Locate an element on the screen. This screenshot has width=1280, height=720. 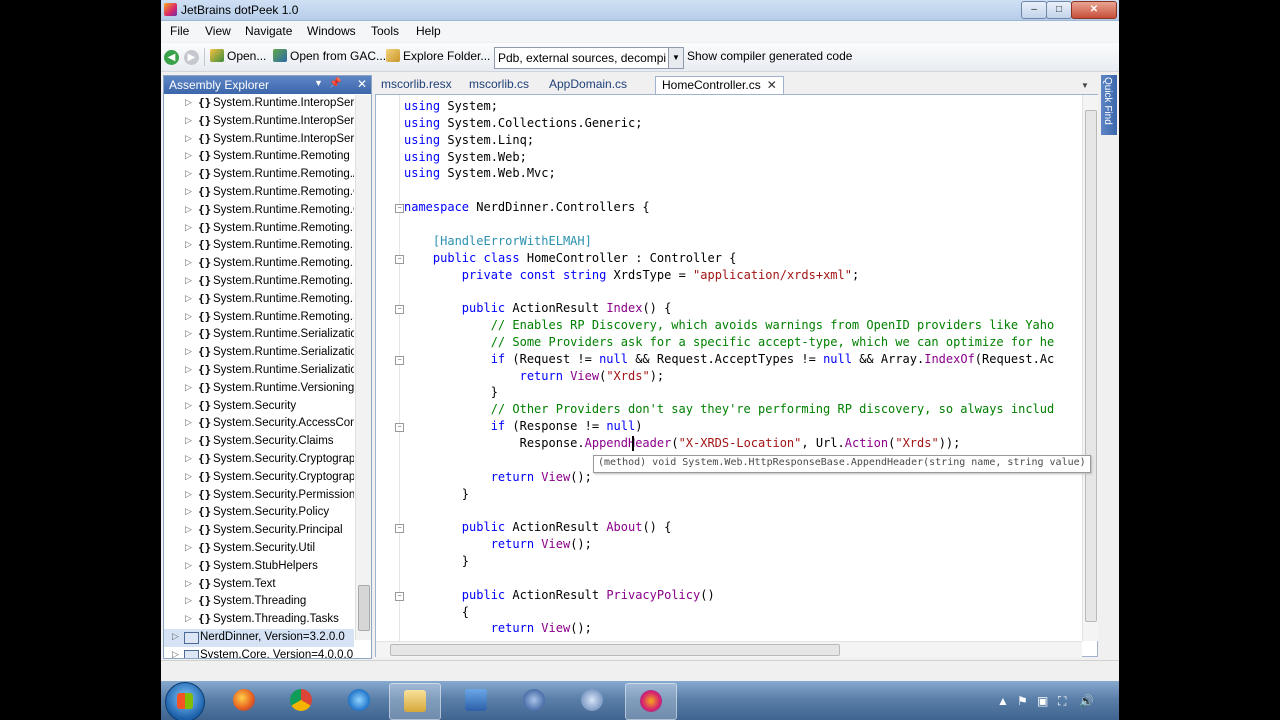
start-button is located at coordinates (185, 701).